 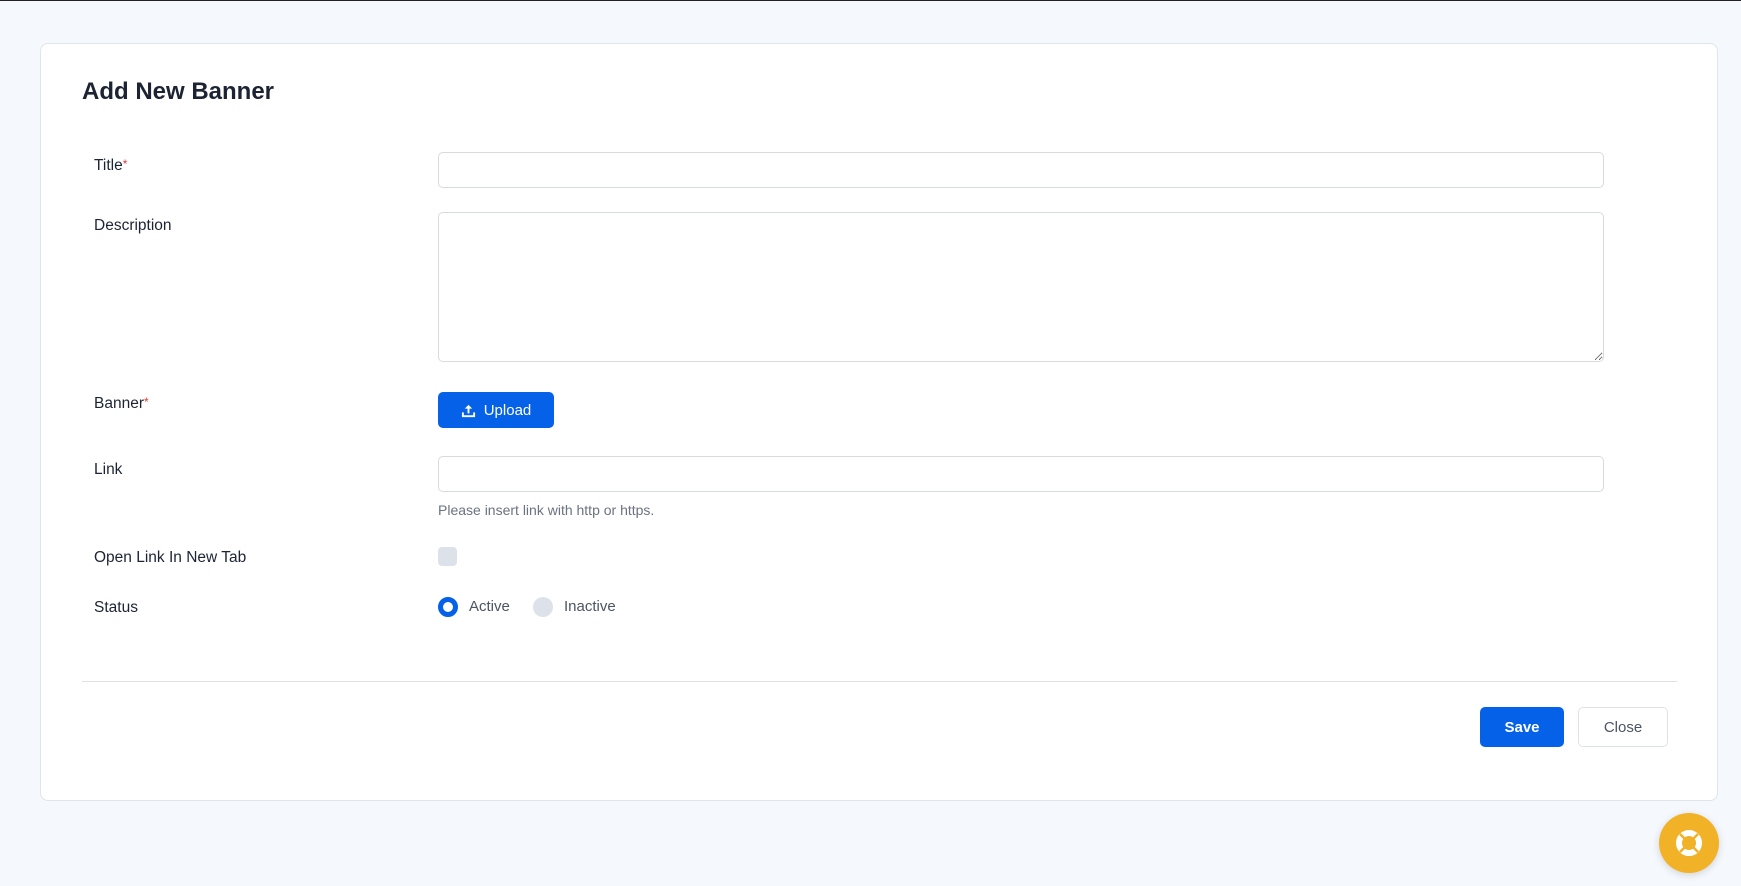 I want to click on title-label: Title*, so click(x=110, y=166).